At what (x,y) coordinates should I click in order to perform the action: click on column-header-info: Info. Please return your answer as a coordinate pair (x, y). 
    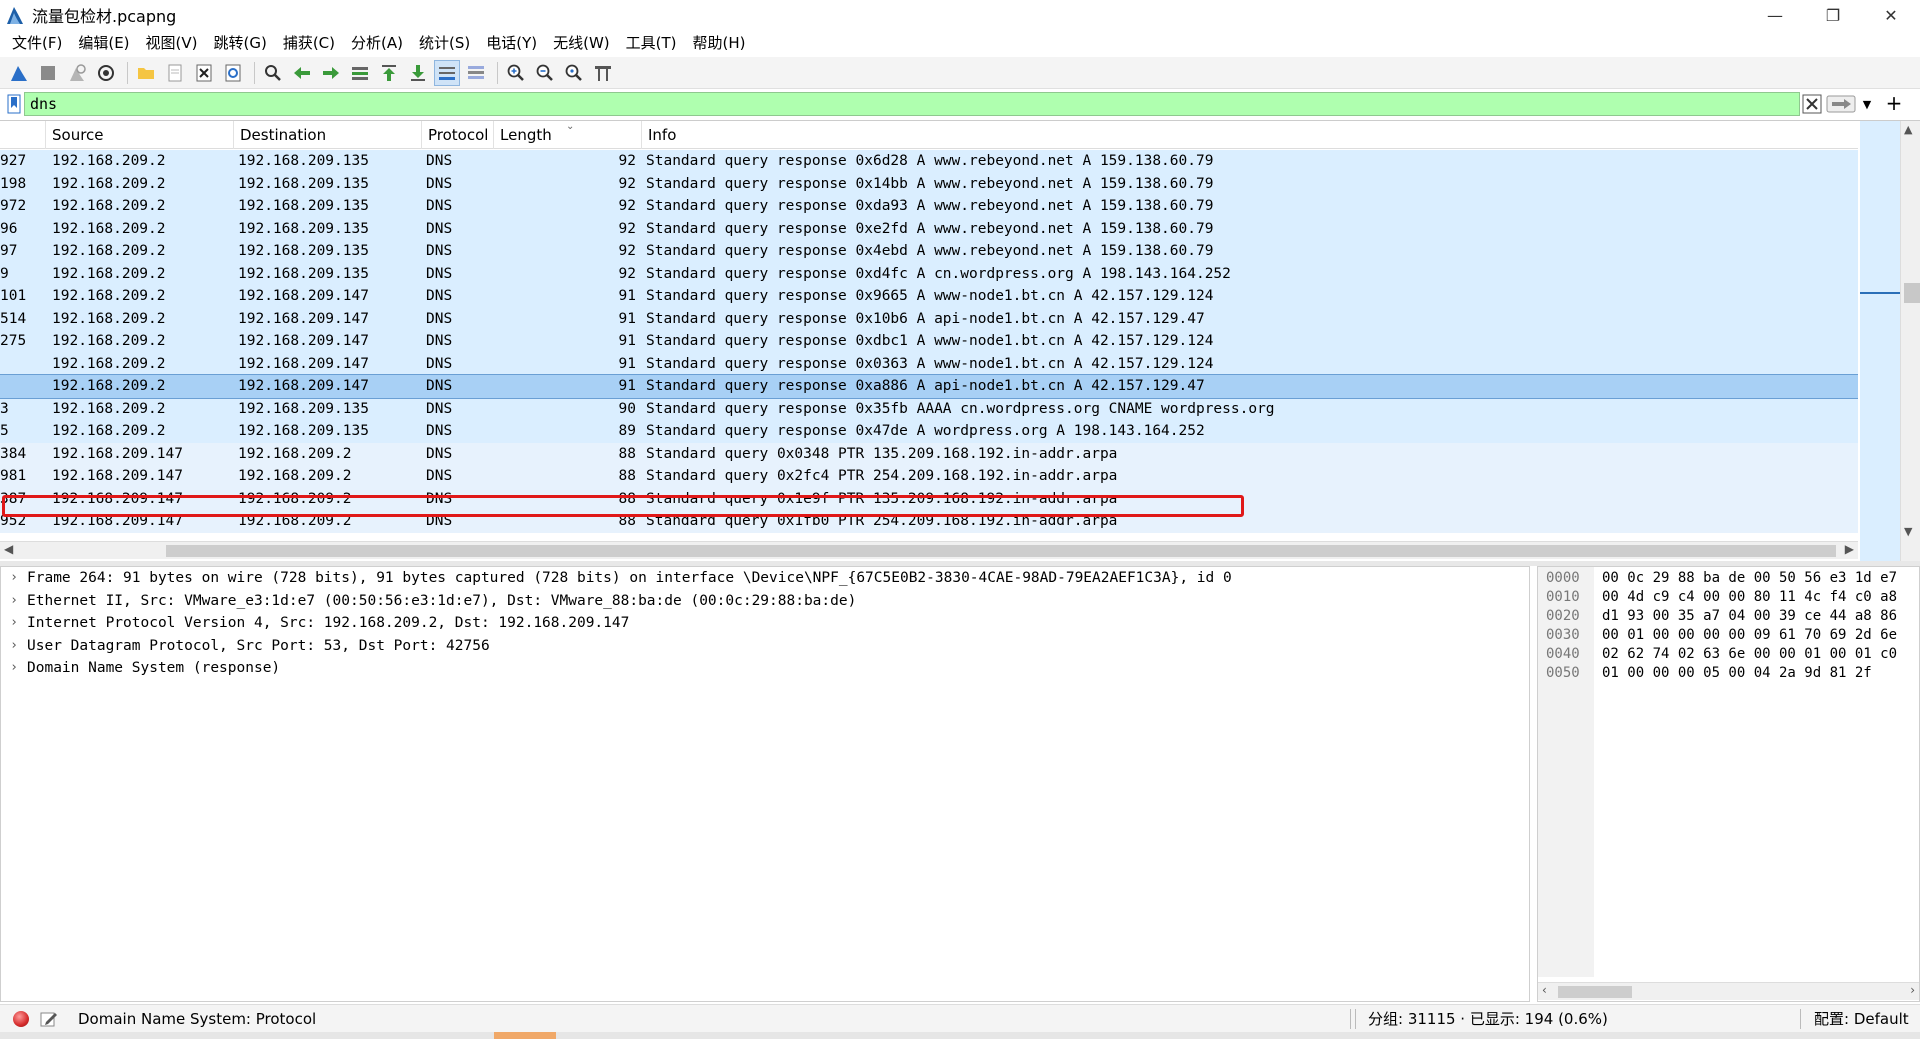
    Looking at the image, I should click on (1250, 135).